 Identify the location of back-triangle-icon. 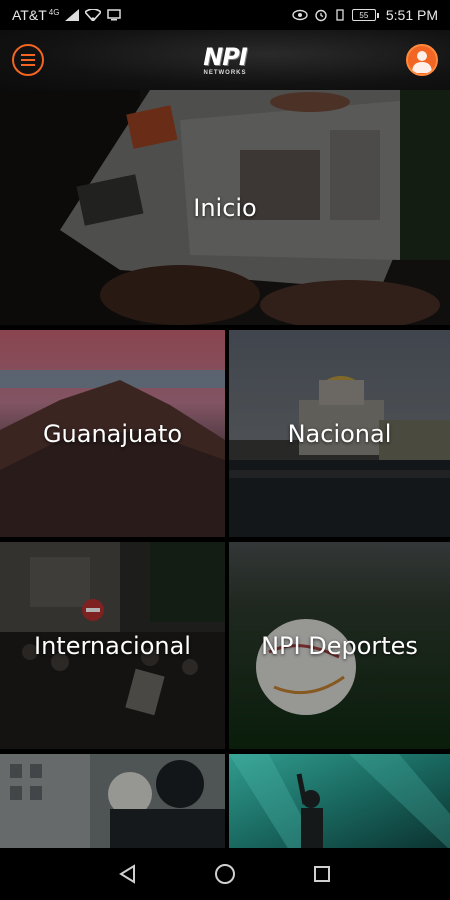
(127, 874).